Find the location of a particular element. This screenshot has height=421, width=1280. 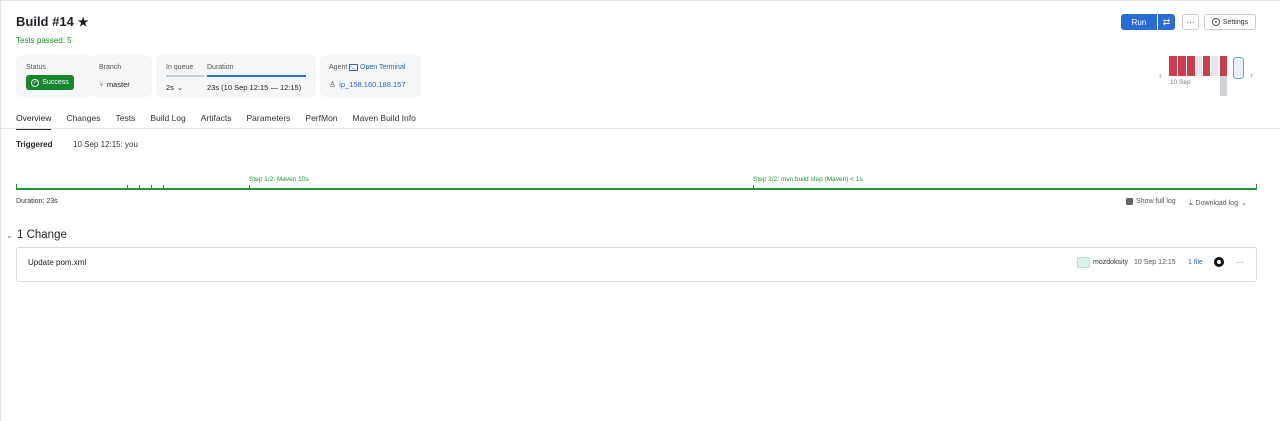

triggered-value: 10 Sep 12:15: you is located at coordinates (105, 144).